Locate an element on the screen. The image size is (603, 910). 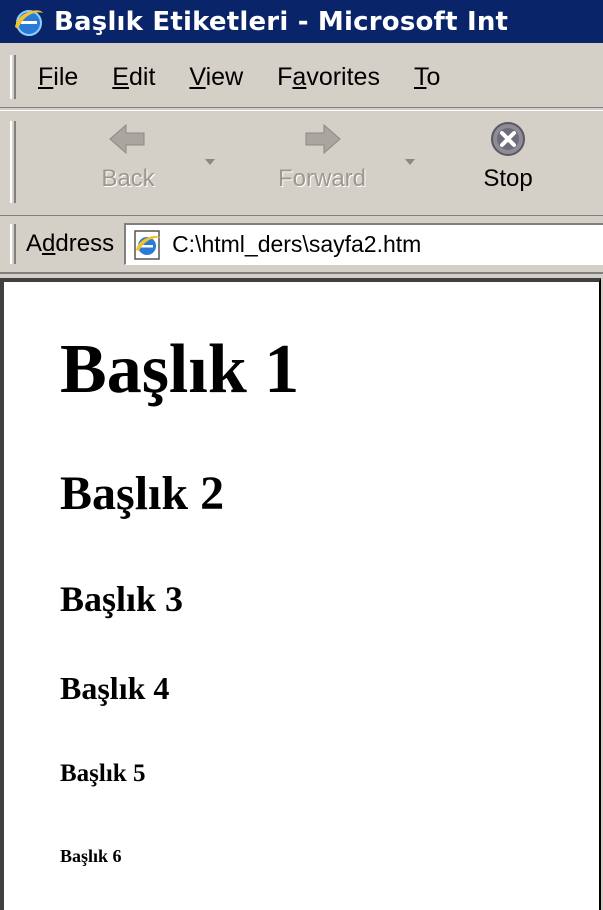
heading-4: Başlık 4 is located at coordinates (115, 688).